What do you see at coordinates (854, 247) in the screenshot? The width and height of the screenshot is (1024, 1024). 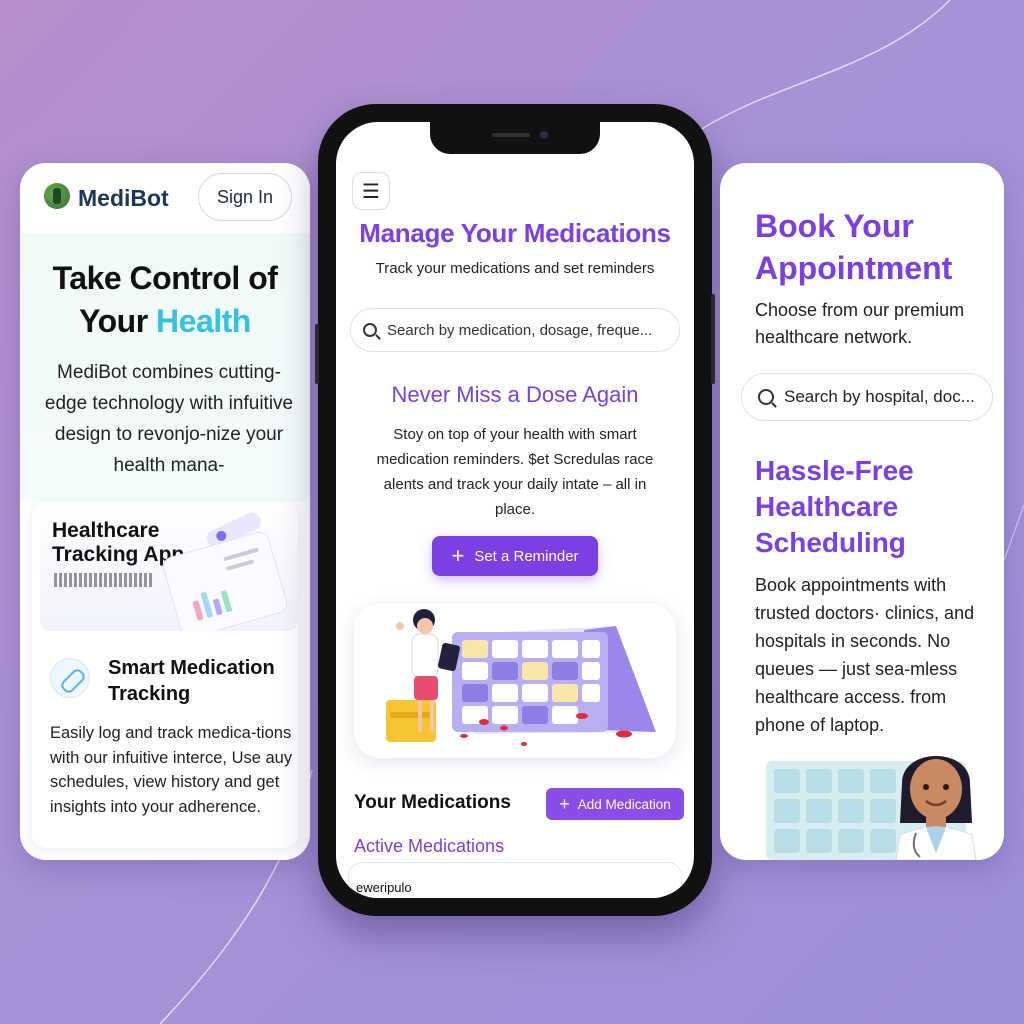 I see `appointment-title: Book Your Appointment` at bounding box center [854, 247].